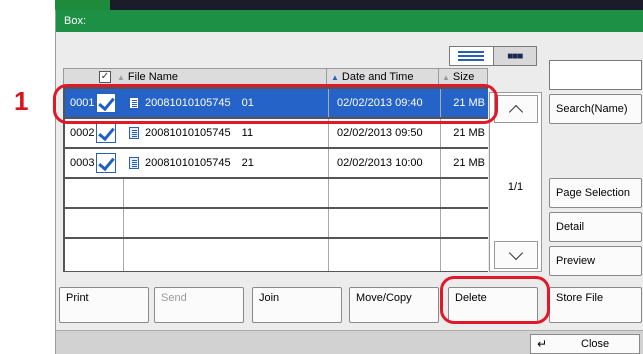  Describe the element at coordinates (349, 342) in the screenshot. I see `status-bar: ↵ Close` at that location.